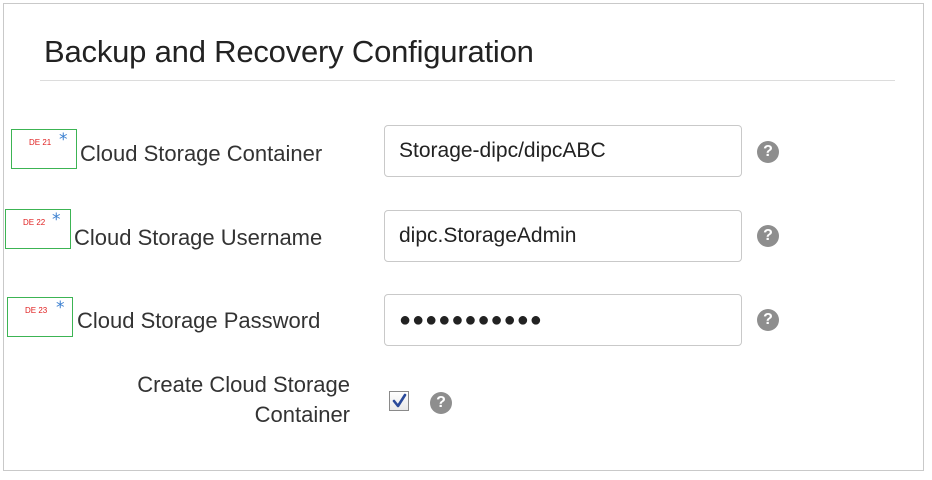 Image resolution: width=932 pixels, height=480 pixels. What do you see at coordinates (36, 310) in the screenshot?
I see `annotation-code: DE 23` at bounding box center [36, 310].